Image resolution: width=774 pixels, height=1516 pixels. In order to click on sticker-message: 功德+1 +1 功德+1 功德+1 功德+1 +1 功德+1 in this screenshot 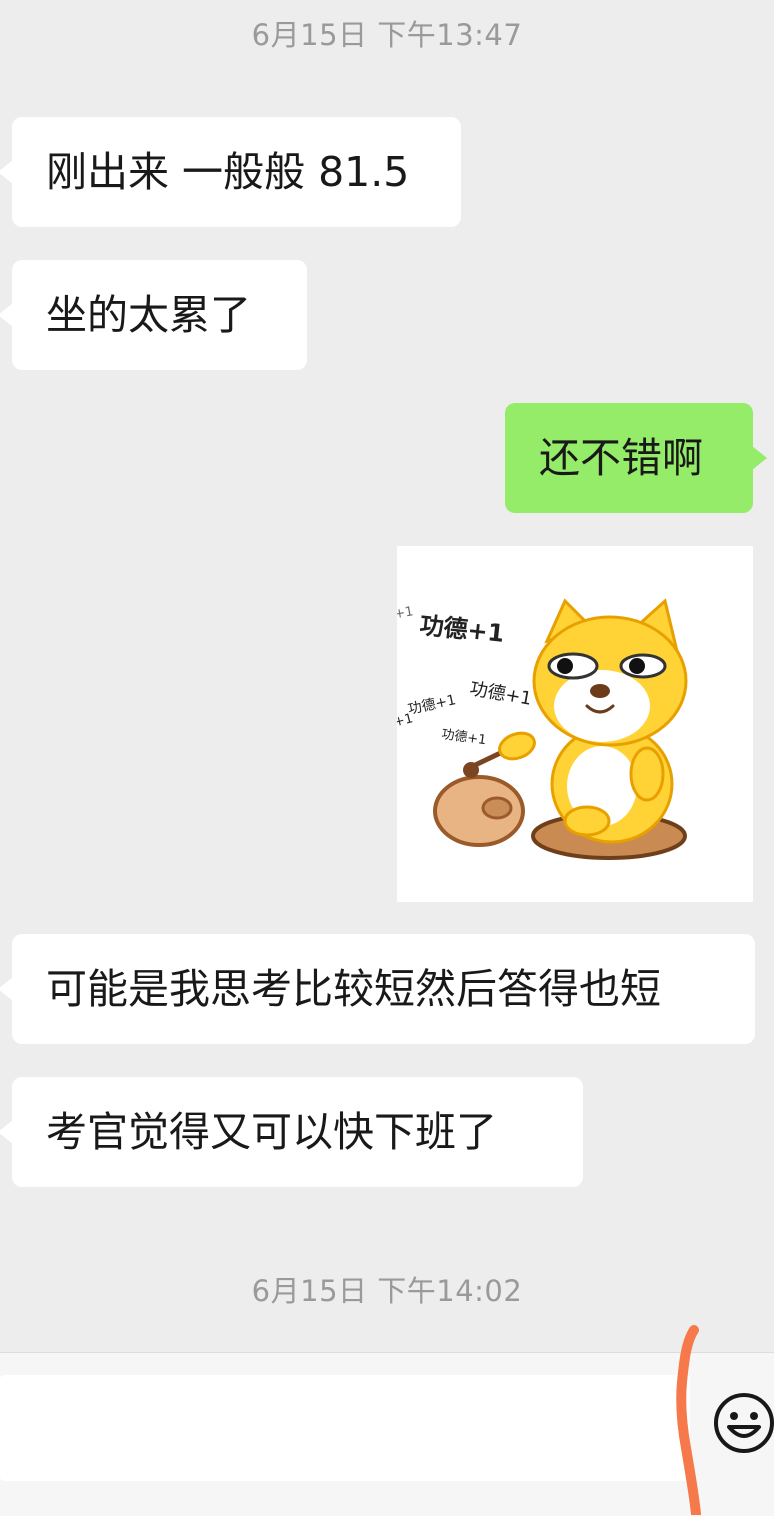, I will do `click(575, 724)`.